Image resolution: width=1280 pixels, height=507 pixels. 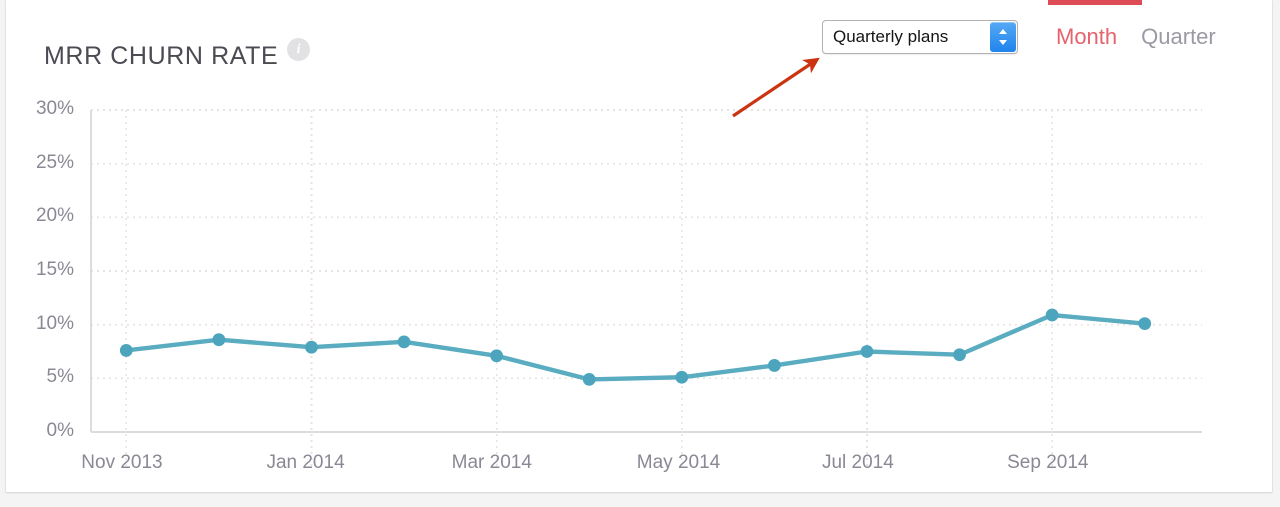 I want to click on x-axis-tick-label: Jul 2014, so click(x=857, y=462).